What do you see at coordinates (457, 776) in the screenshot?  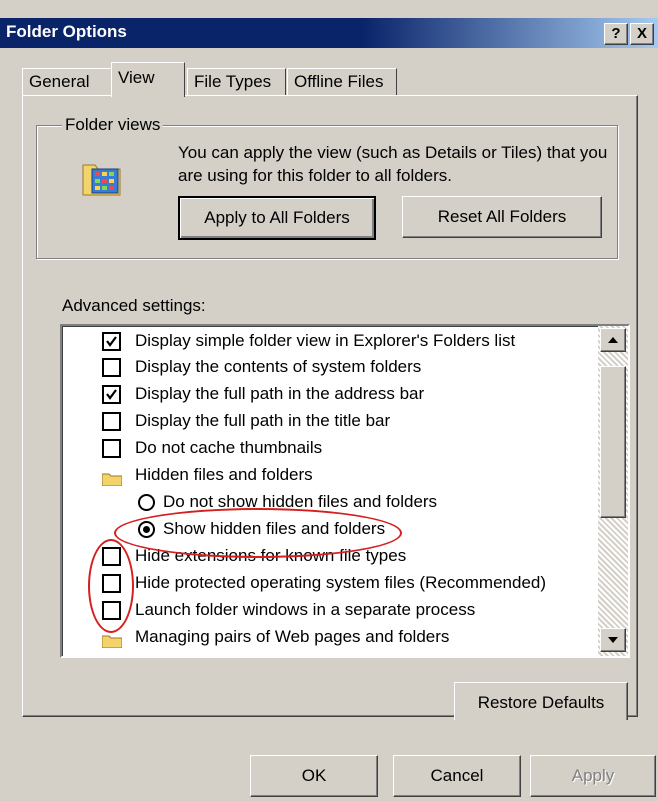 I see `cancel-button: Cancel` at bounding box center [457, 776].